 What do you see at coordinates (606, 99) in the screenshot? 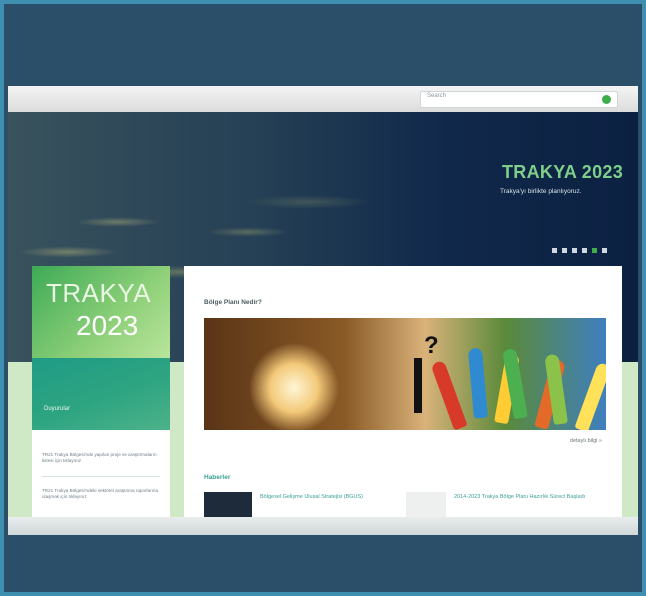
I see `search-button` at bounding box center [606, 99].